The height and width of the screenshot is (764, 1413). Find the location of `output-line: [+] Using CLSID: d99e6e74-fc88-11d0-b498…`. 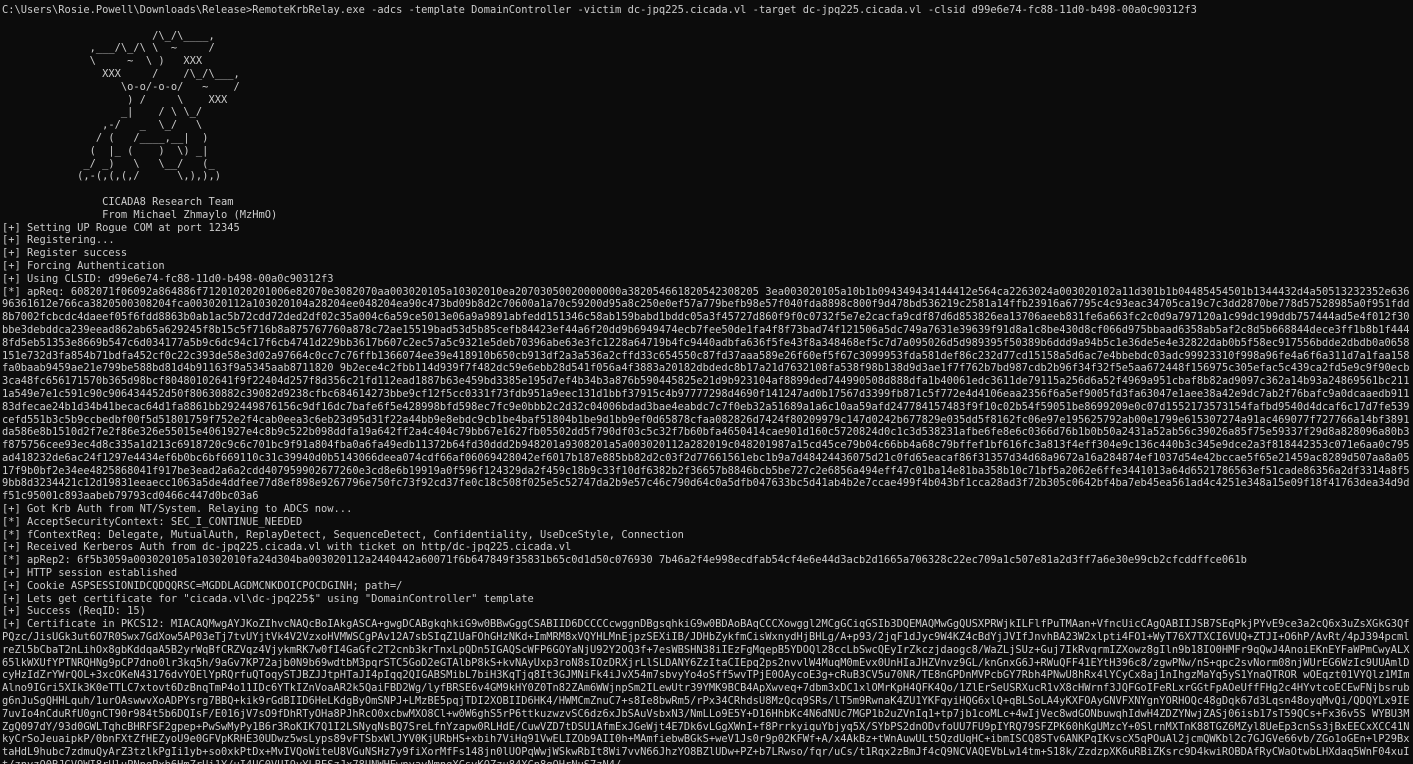

output-line: [+] Using CLSID: d99e6e74-fc88-11d0-b498… is located at coordinates (168, 278).